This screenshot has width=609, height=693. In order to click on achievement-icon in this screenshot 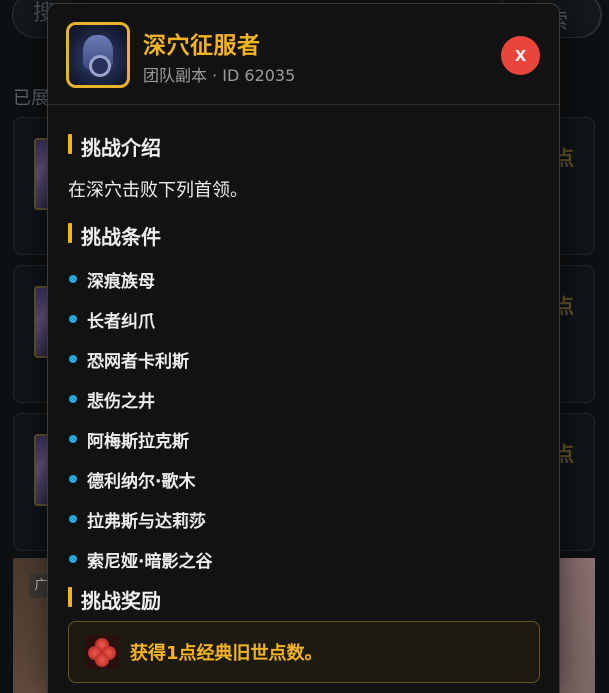, I will do `click(98, 55)`.